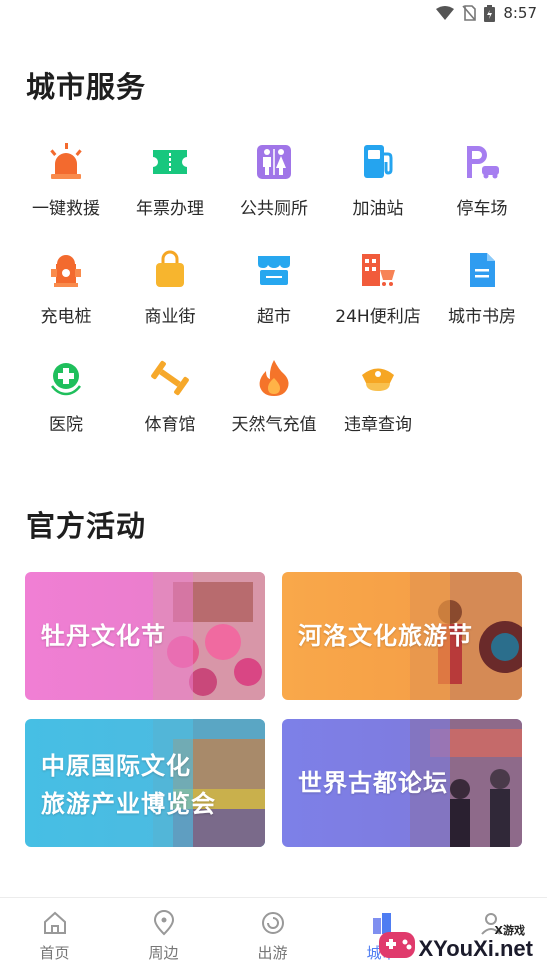 This screenshot has height=974, width=547. What do you see at coordinates (170, 410) in the screenshot?
I see `service-gym: 体育馆` at bounding box center [170, 410].